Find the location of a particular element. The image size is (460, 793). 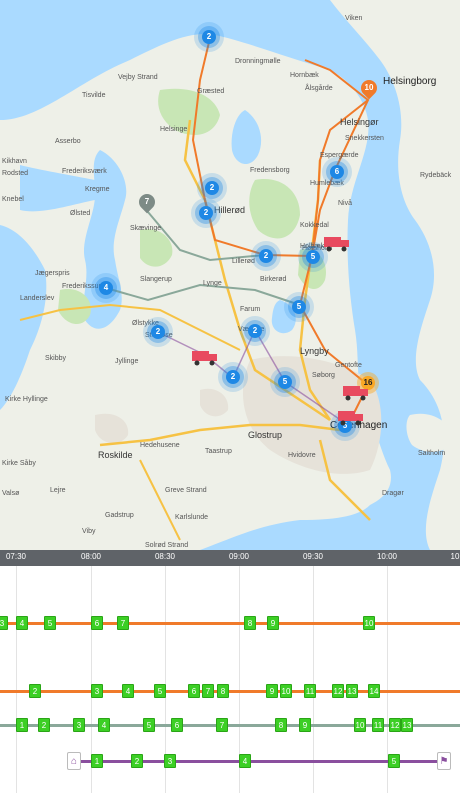

place-label: Taastrup is located at coordinates (218, 451).